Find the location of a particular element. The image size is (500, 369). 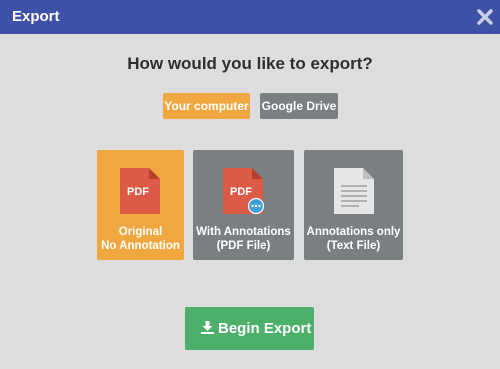

option-original-label: Original No Annotation is located at coordinates (140, 239).